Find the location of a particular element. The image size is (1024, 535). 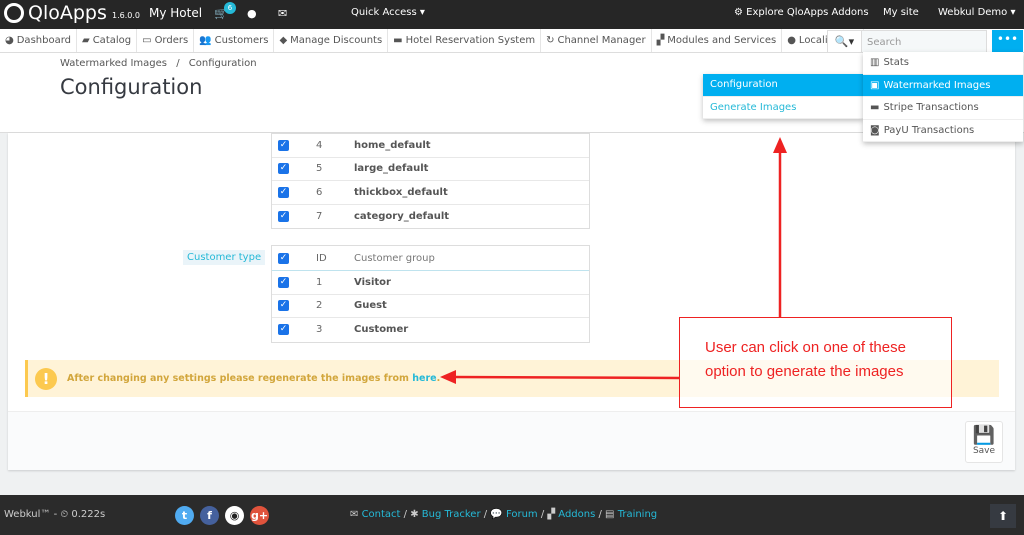

submenu-item-generate-images: Generate Images is located at coordinates (783, 108).